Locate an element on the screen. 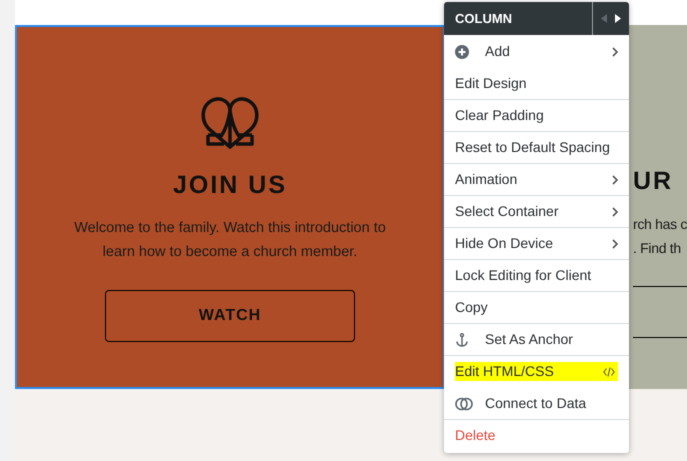  menu-item-label: Edit HTML/CSS is located at coordinates (536, 371).